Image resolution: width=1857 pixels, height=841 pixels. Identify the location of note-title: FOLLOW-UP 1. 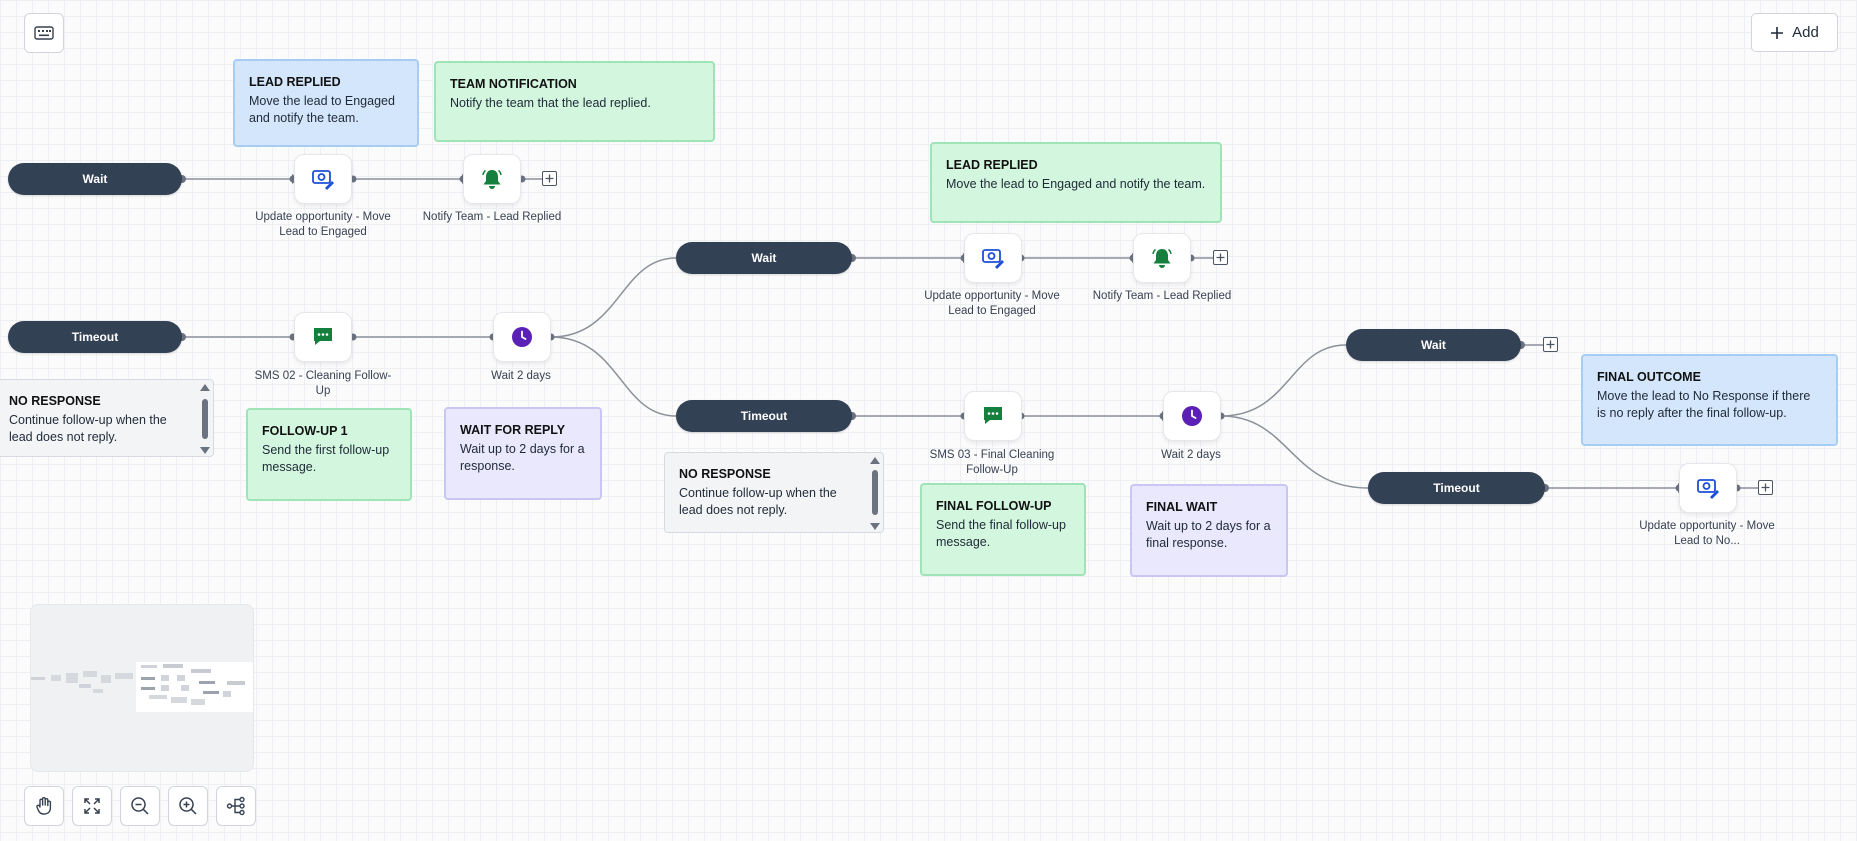
(305, 431).